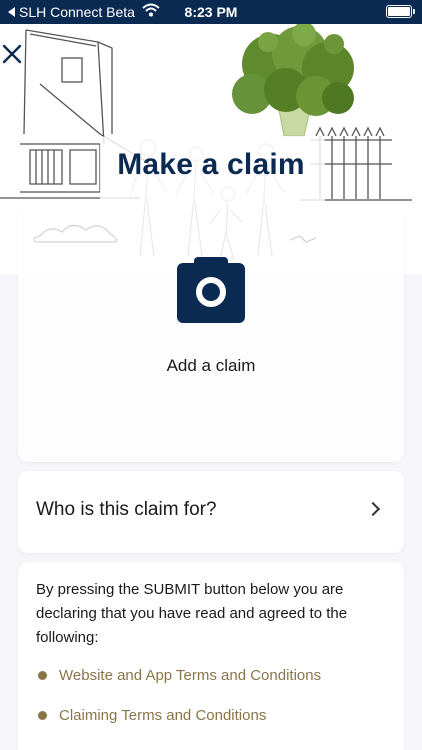 The width and height of the screenshot is (422, 750). What do you see at coordinates (126, 509) in the screenshot?
I see `claim-for-label: Who is this claim for?` at bounding box center [126, 509].